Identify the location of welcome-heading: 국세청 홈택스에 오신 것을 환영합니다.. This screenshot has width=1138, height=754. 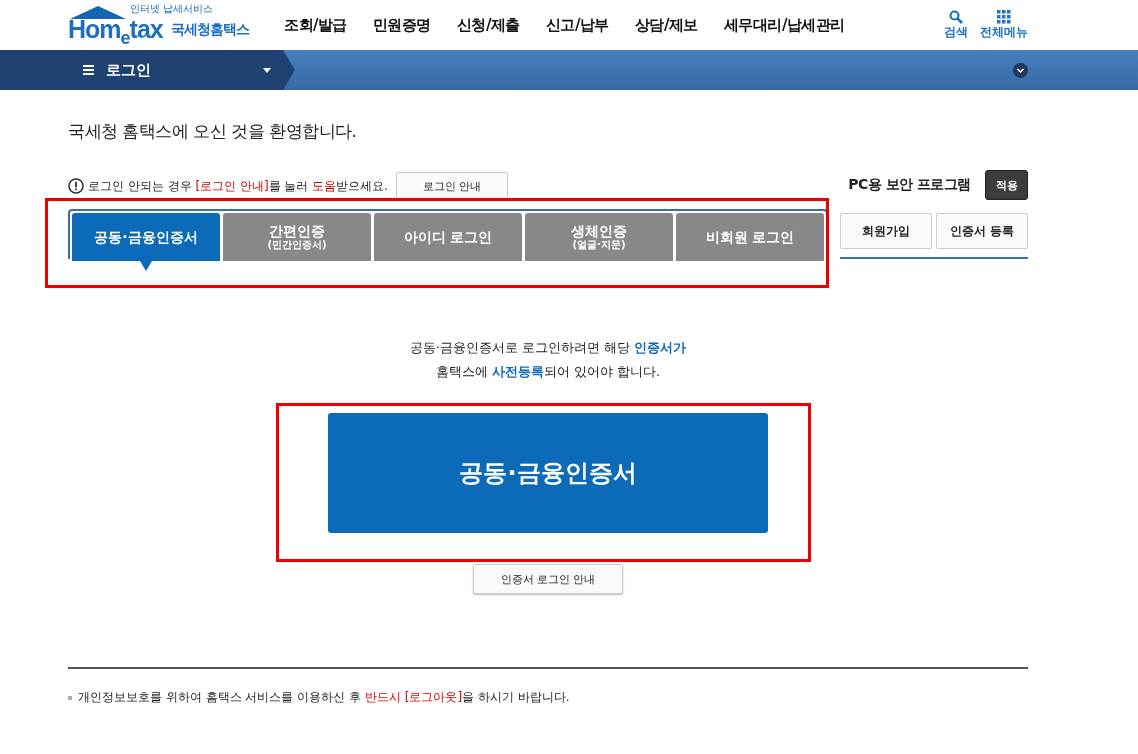
(213, 131).